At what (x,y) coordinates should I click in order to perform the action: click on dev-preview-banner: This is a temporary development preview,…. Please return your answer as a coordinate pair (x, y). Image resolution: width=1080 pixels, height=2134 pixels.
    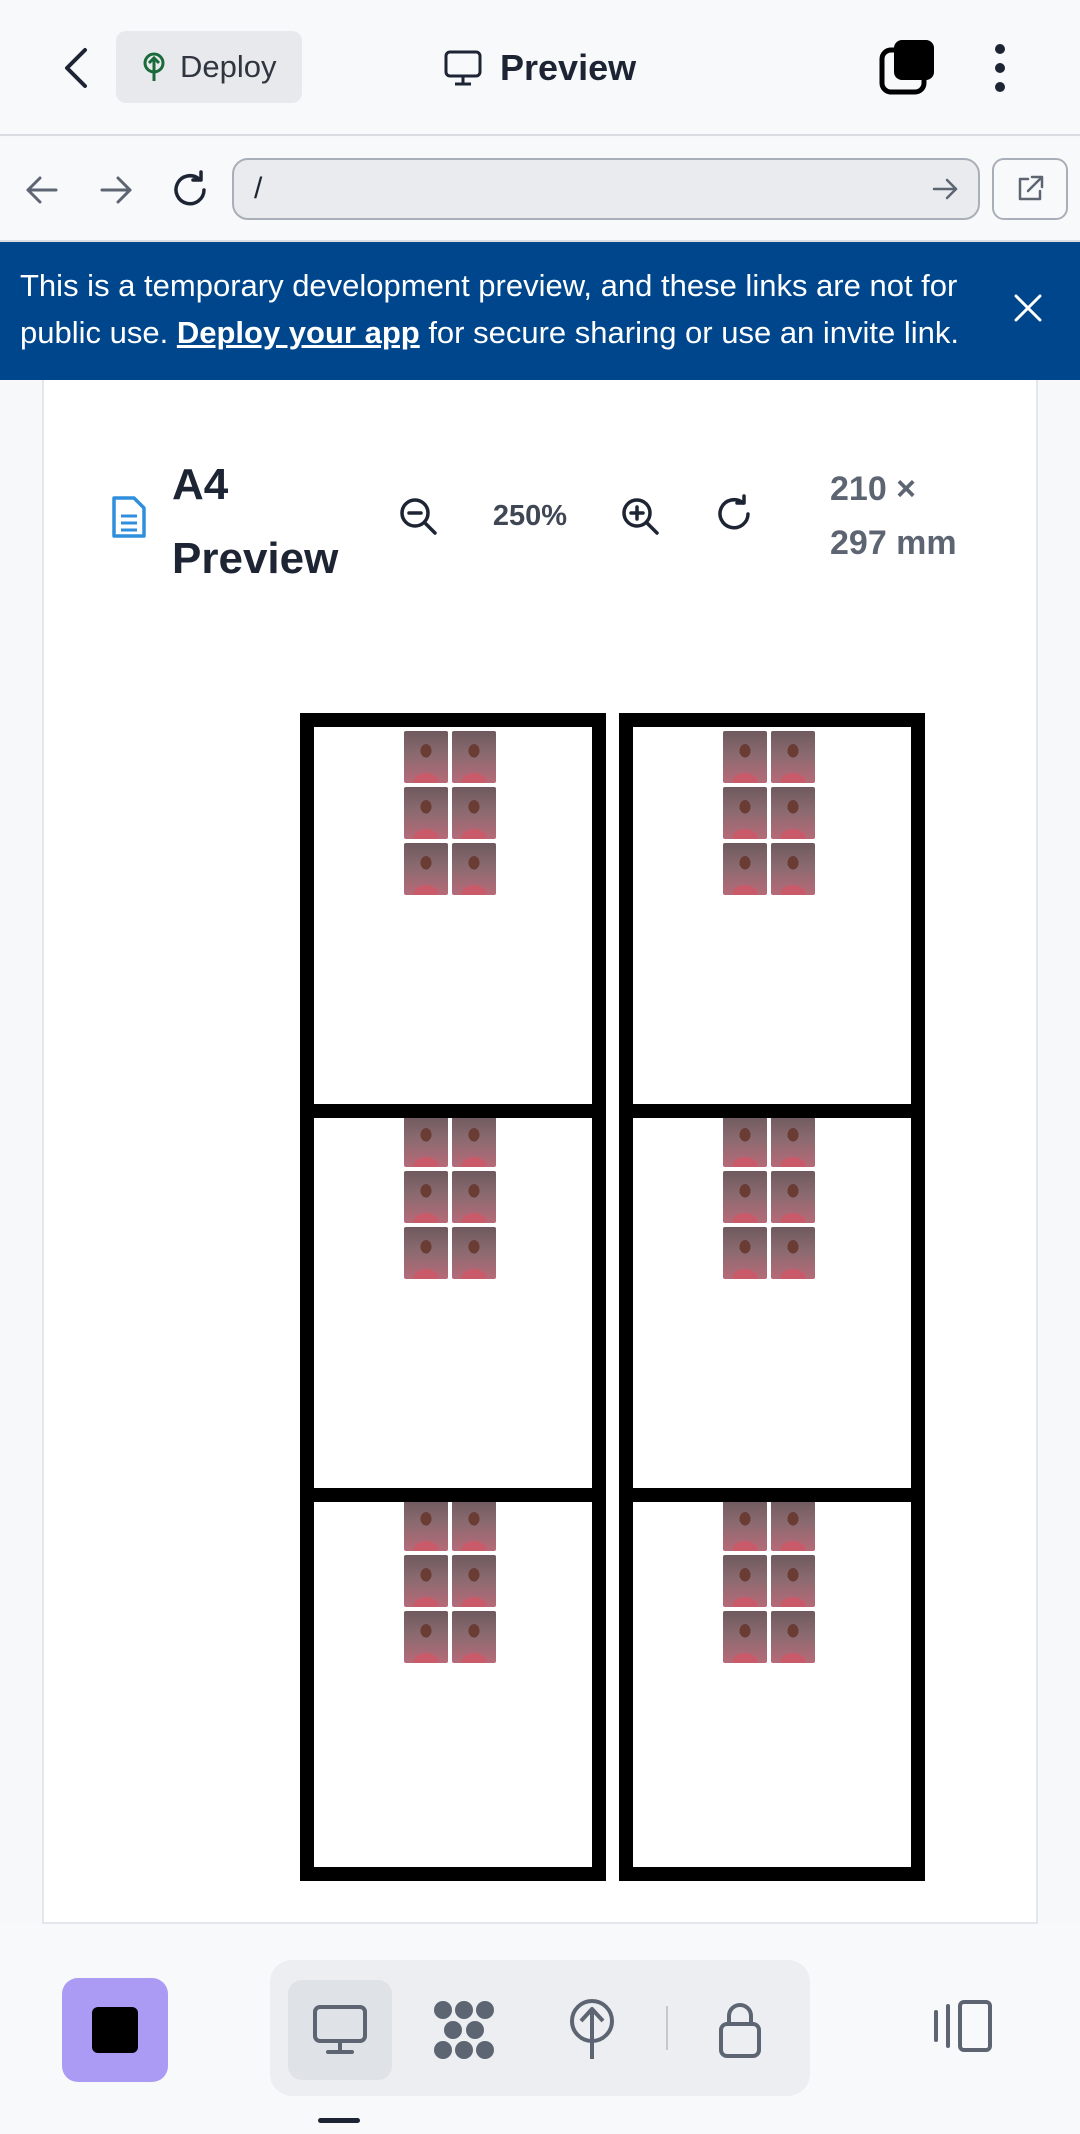
    Looking at the image, I should click on (540, 311).